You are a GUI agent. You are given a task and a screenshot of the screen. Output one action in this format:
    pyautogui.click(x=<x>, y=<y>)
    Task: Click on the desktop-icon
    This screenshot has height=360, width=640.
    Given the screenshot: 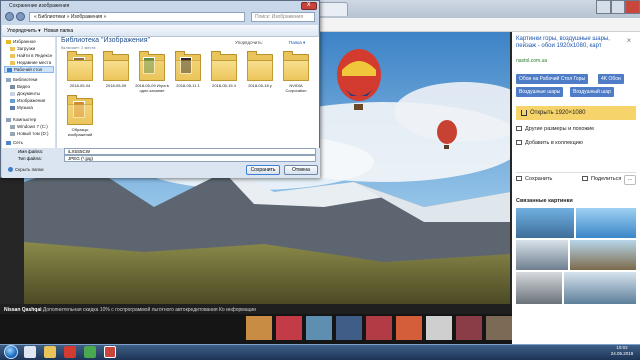 What is the action you would take?
    pyautogui.click(x=9, y=70)
    